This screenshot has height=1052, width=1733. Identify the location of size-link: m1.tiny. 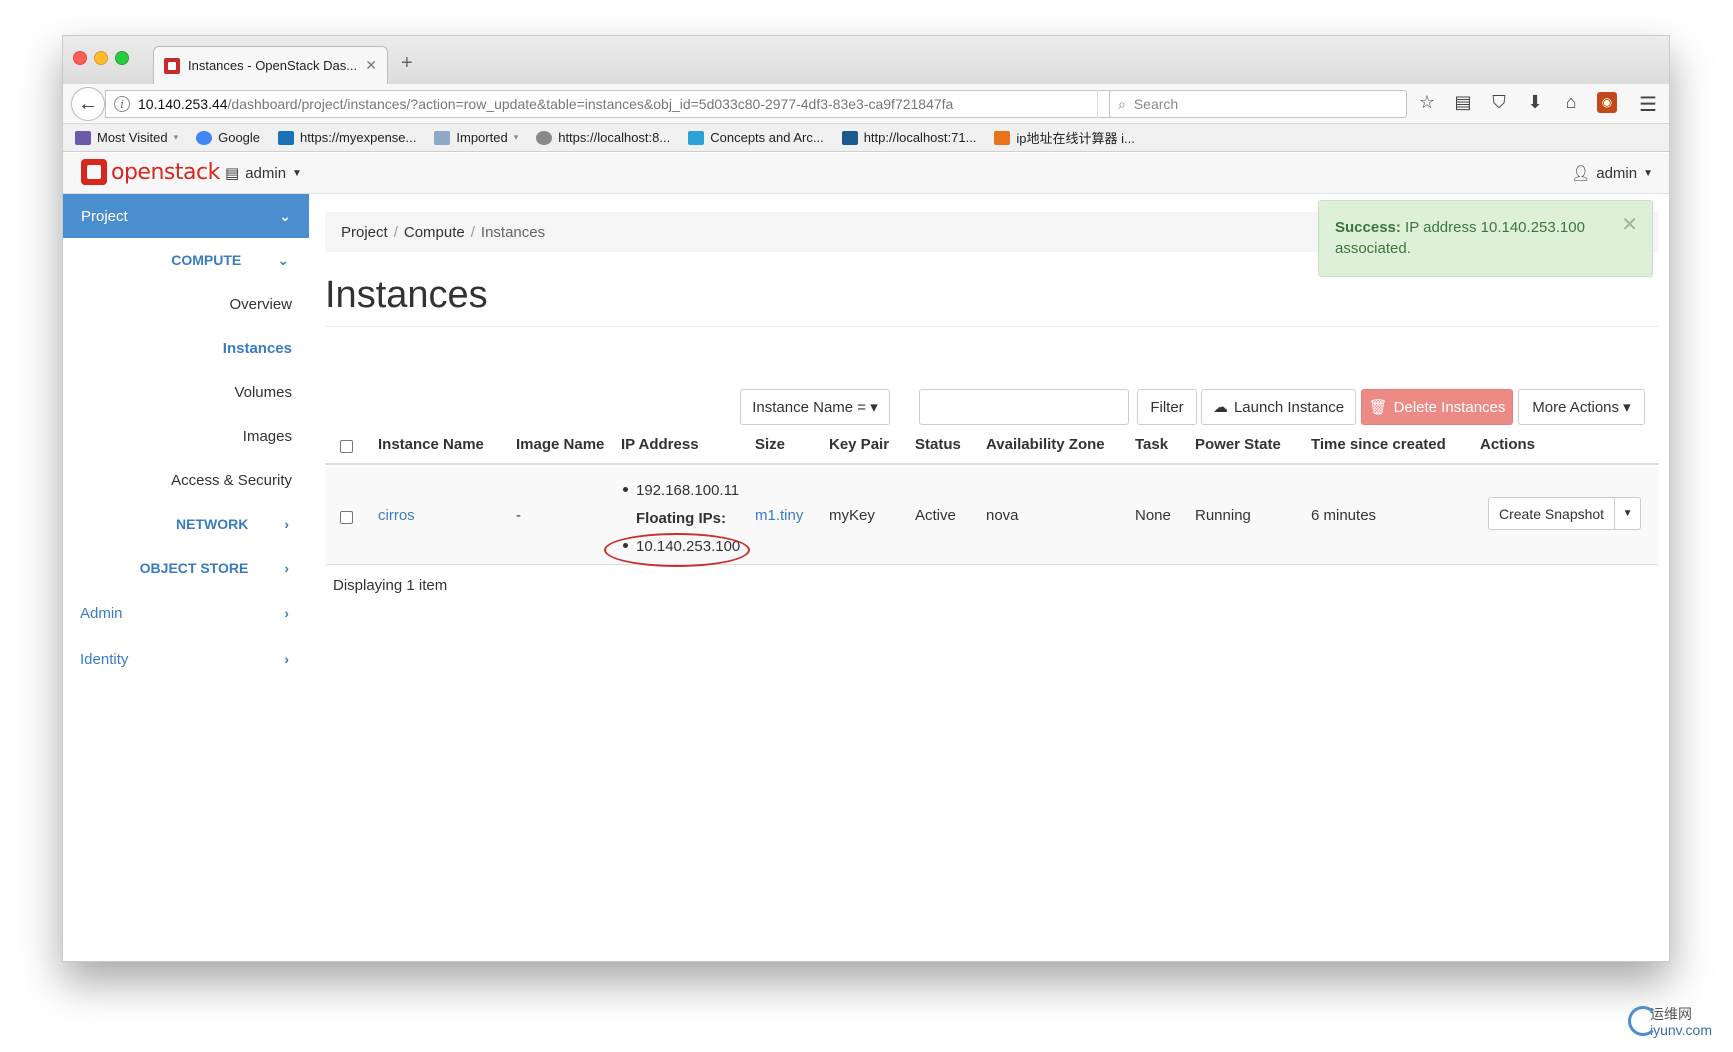
(779, 515).